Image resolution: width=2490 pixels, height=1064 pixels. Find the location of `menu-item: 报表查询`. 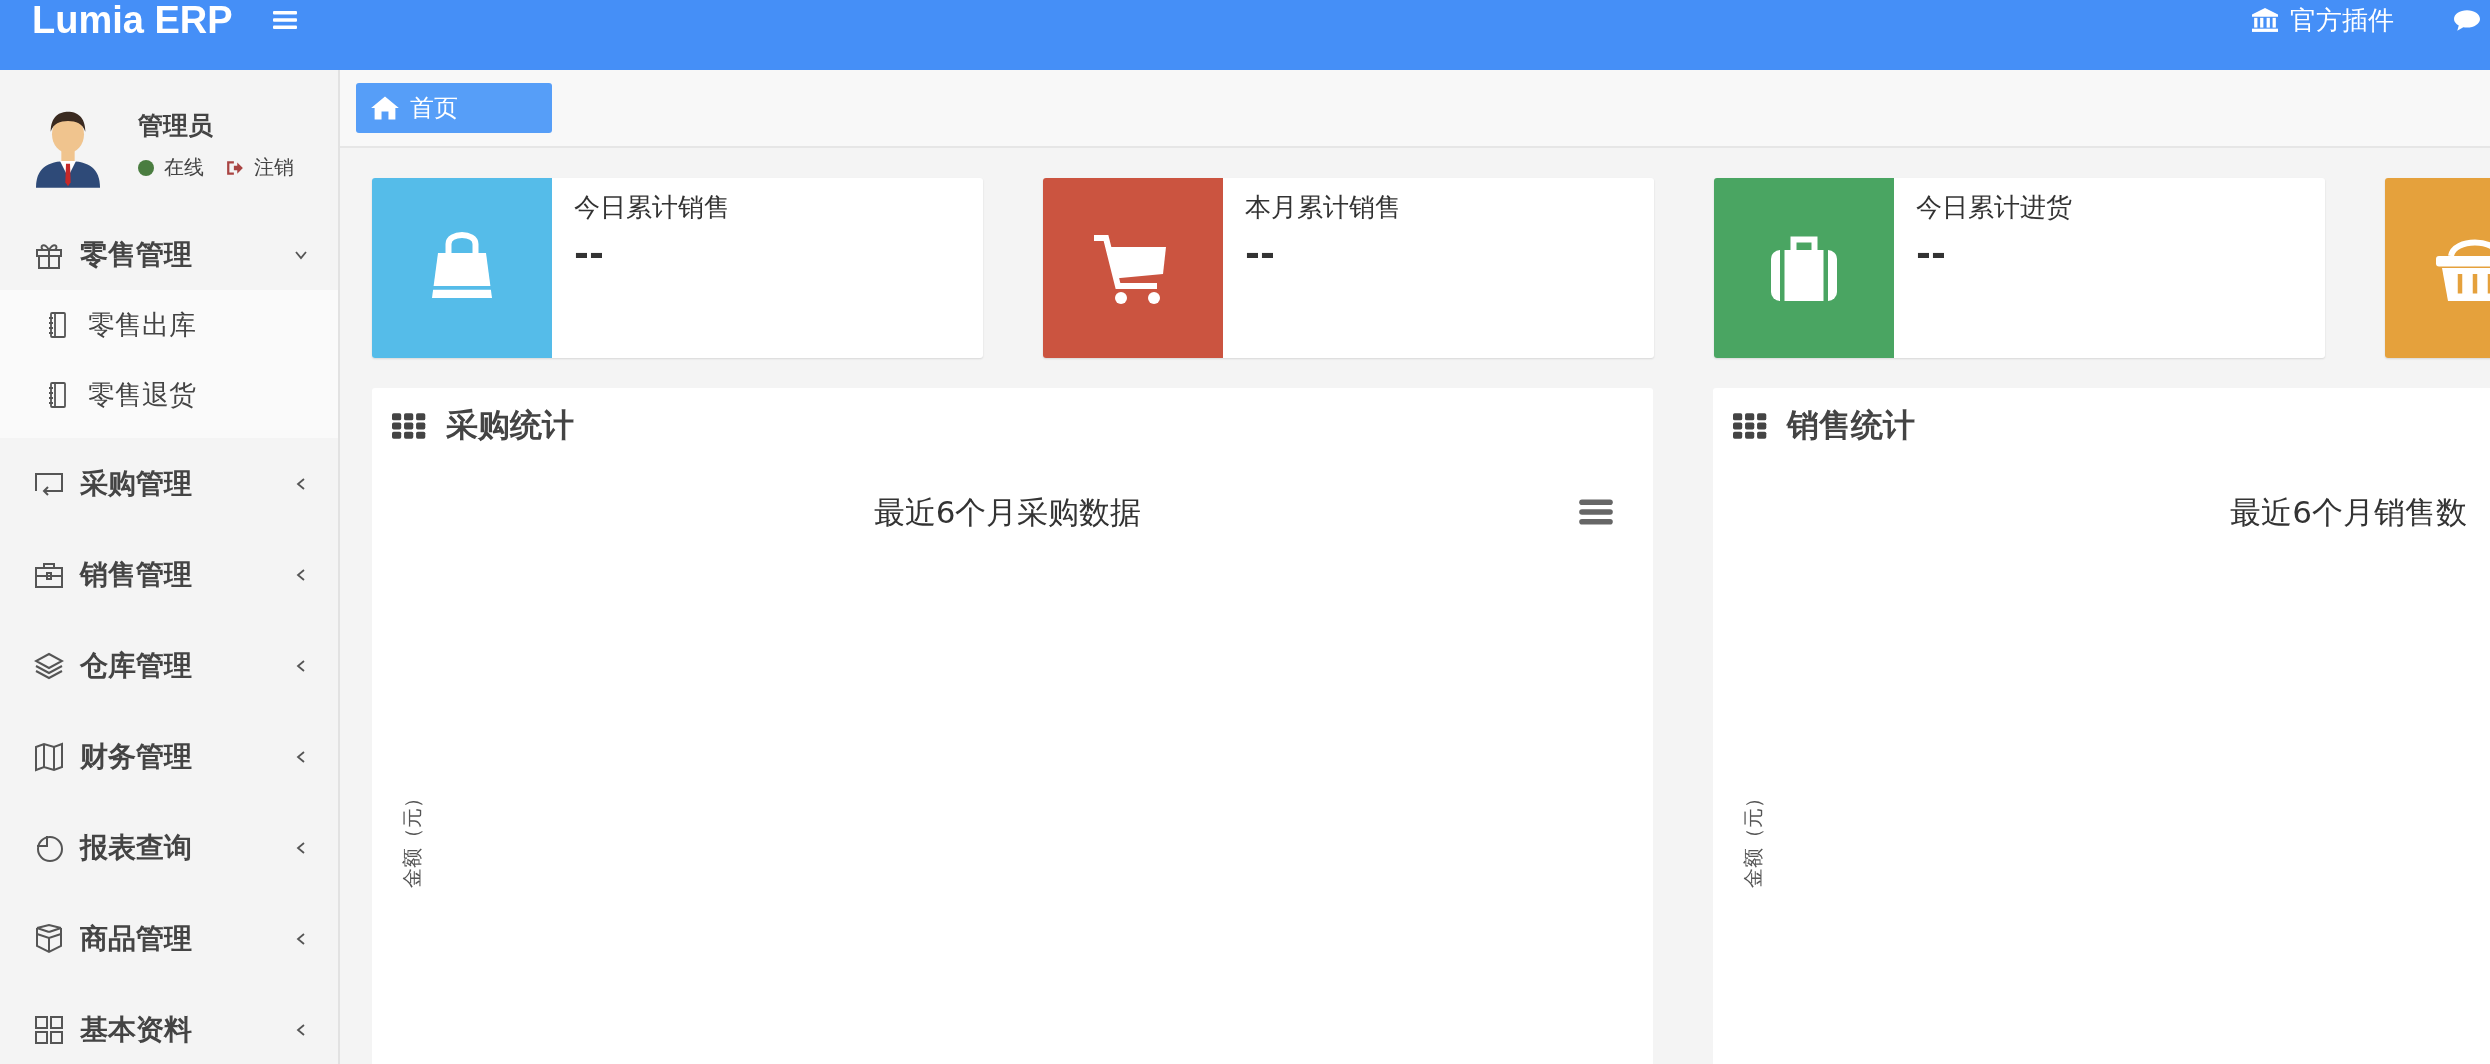

menu-item: 报表查询 is located at coordinates (169, 847).